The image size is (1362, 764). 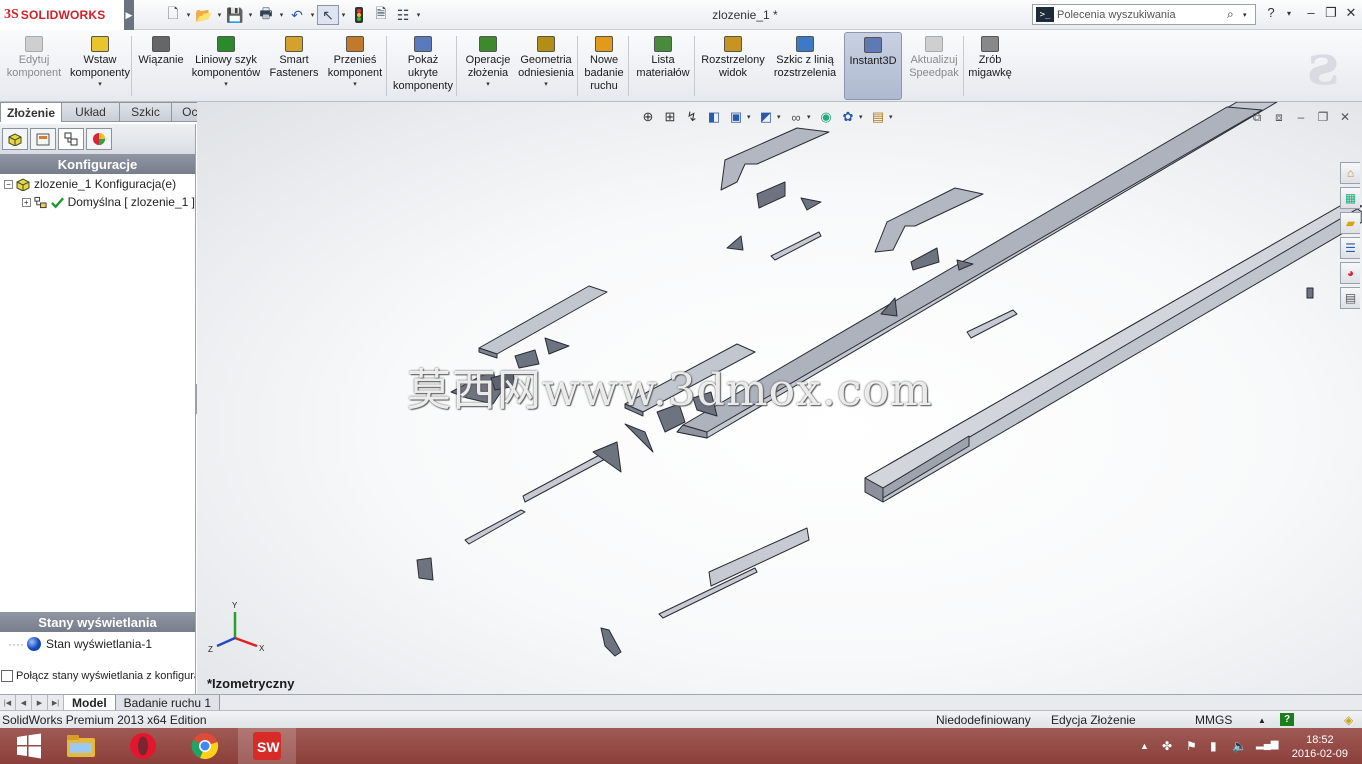 What do you see at coordinates (26, 202) in the screenshot?
I see `expand-icon: +` at bounding box center [26, 202].